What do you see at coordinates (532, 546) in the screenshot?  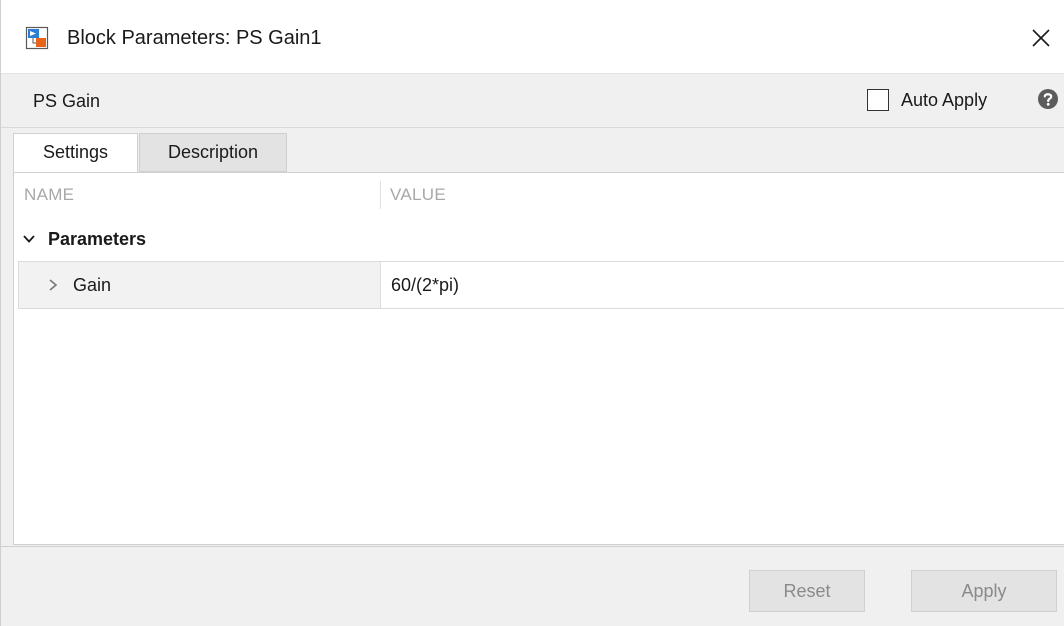 I see `footer-divider` at bounding box center [532, 546].